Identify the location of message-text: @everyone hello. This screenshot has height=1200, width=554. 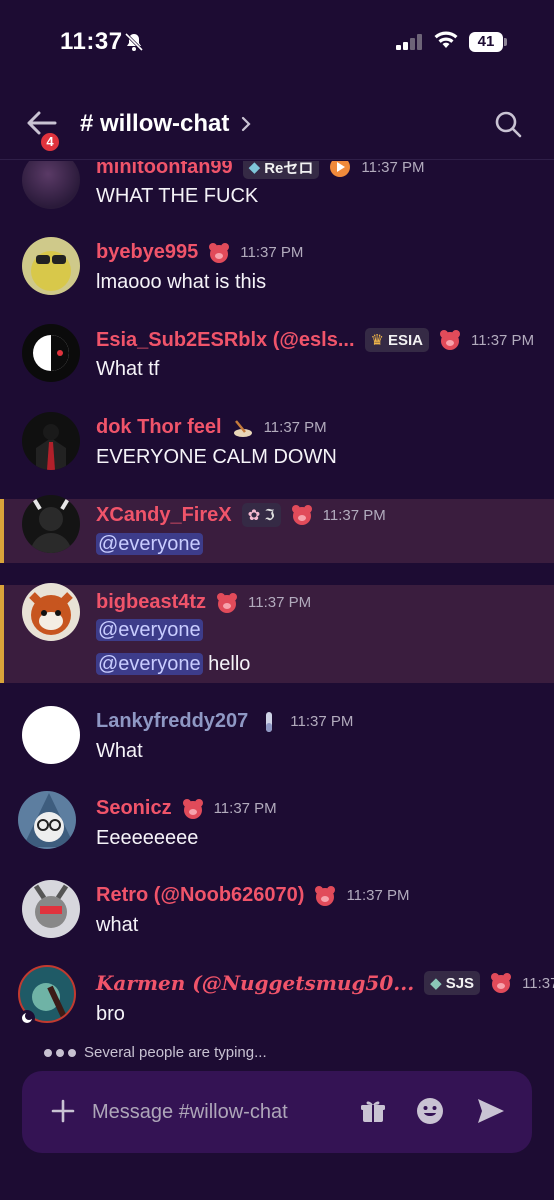
(173, 664).